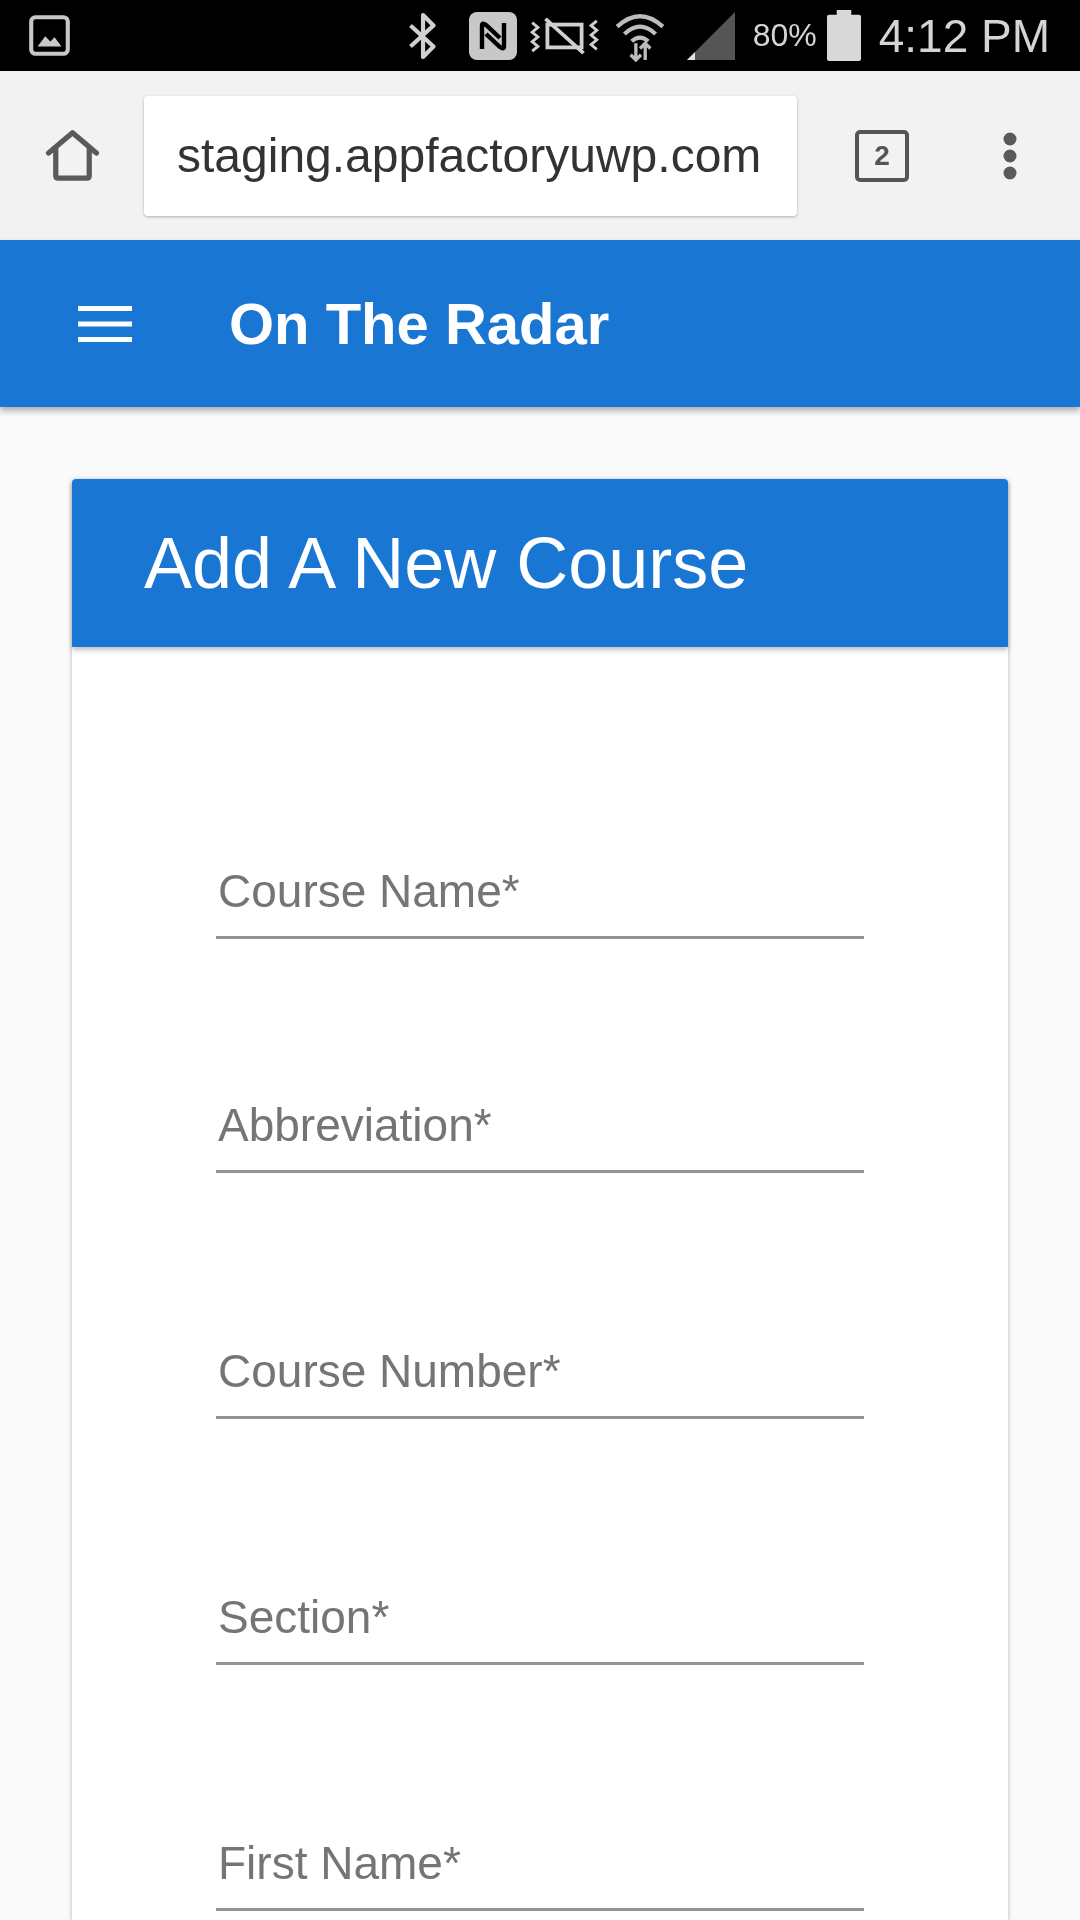  I want to click on text-field: First Name*, so click(540, 1871).